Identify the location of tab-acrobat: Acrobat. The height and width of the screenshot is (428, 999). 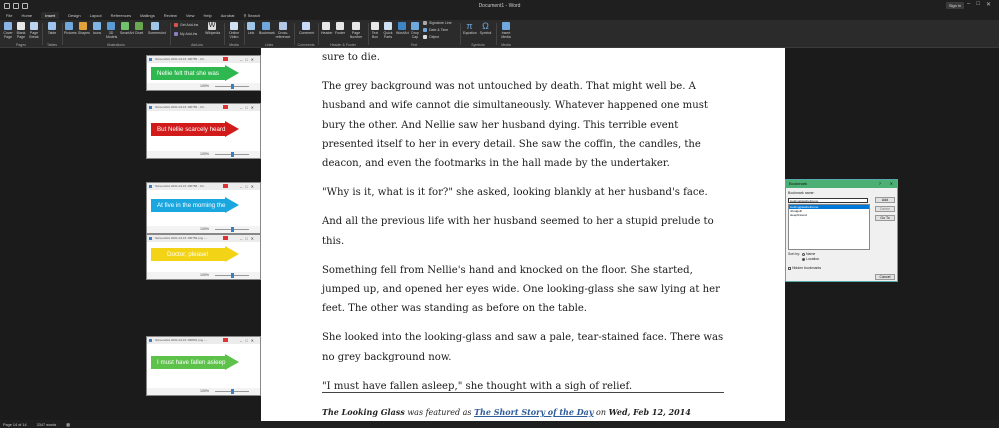
(228, 15).